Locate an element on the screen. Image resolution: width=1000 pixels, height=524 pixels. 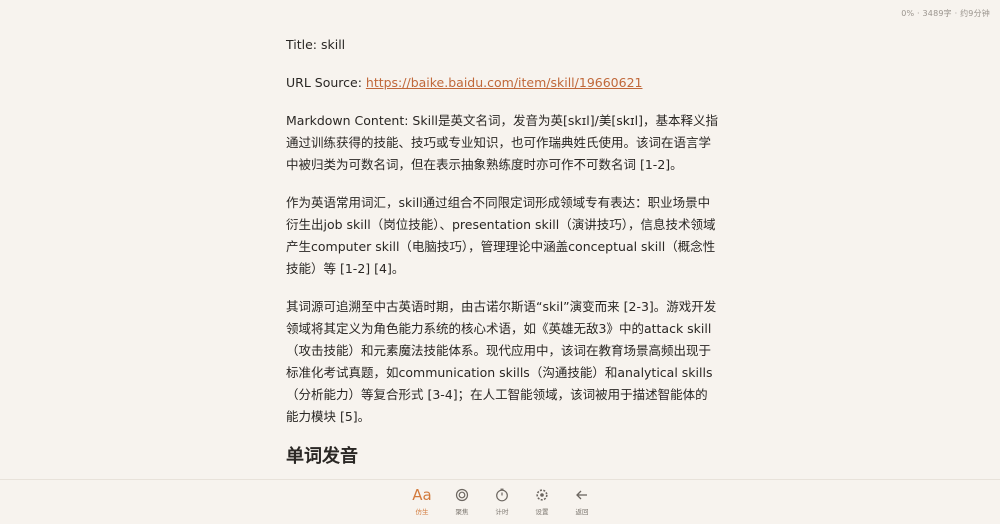
url-label: URL Source: is located at coordinates (326, 82).